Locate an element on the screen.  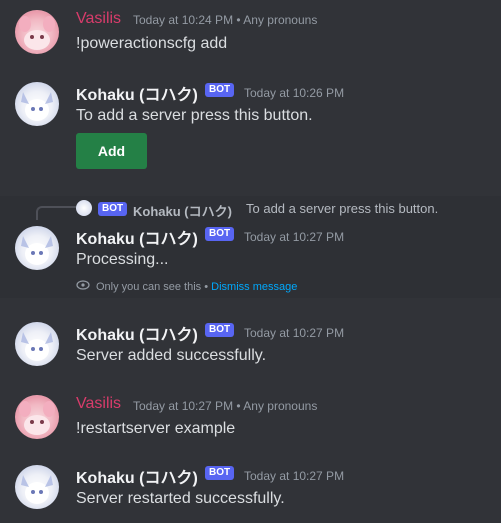
reply-bot-badge: BOT is located at coordinates (113, 209).